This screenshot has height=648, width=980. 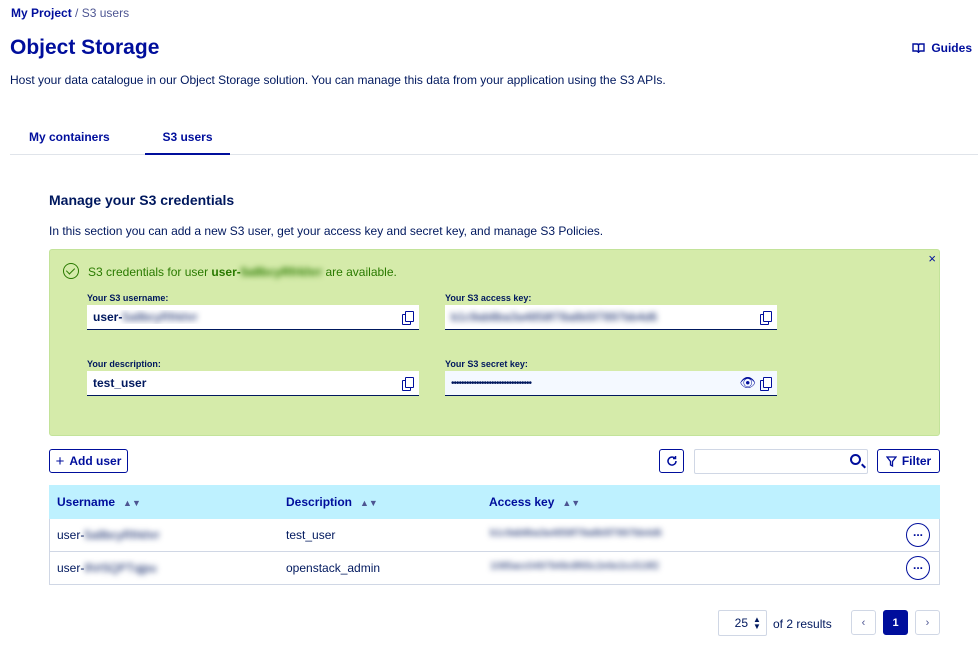 What do you see at coordinates (71, 271) in the screenshot?
I see `check-circle-icon` at bounding box center [71, 271].